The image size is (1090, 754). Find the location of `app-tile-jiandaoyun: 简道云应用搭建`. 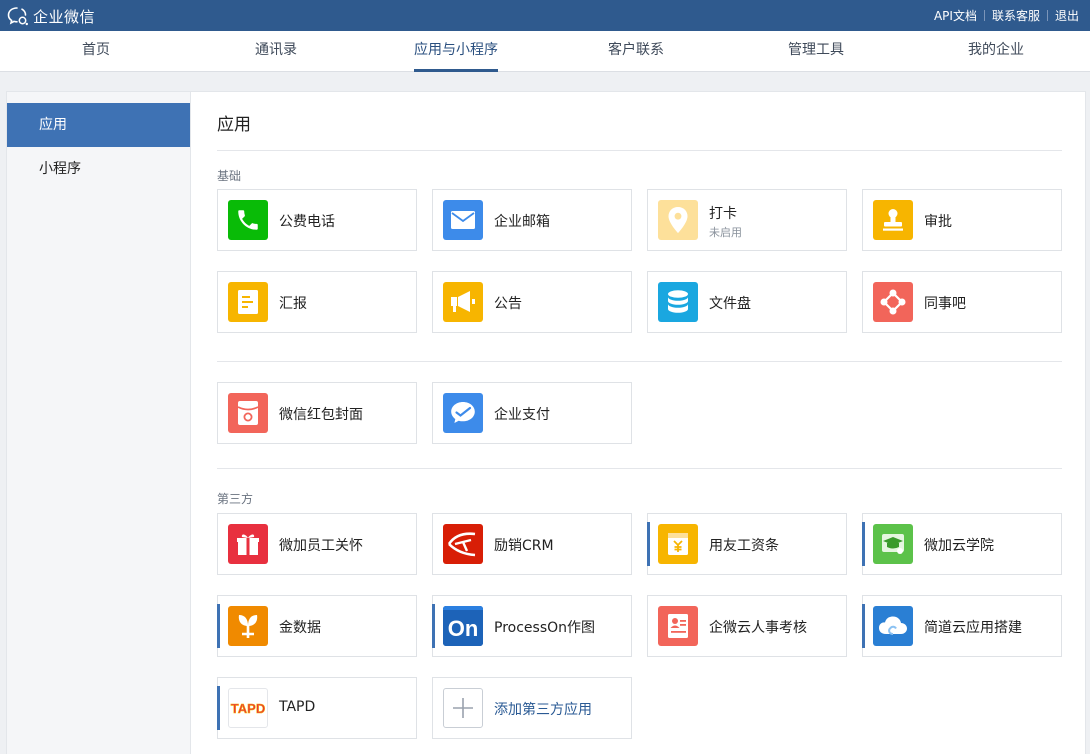

app-tile-jiandaoyun: 简道云应用搭建 is located at coordinates (962, 626).